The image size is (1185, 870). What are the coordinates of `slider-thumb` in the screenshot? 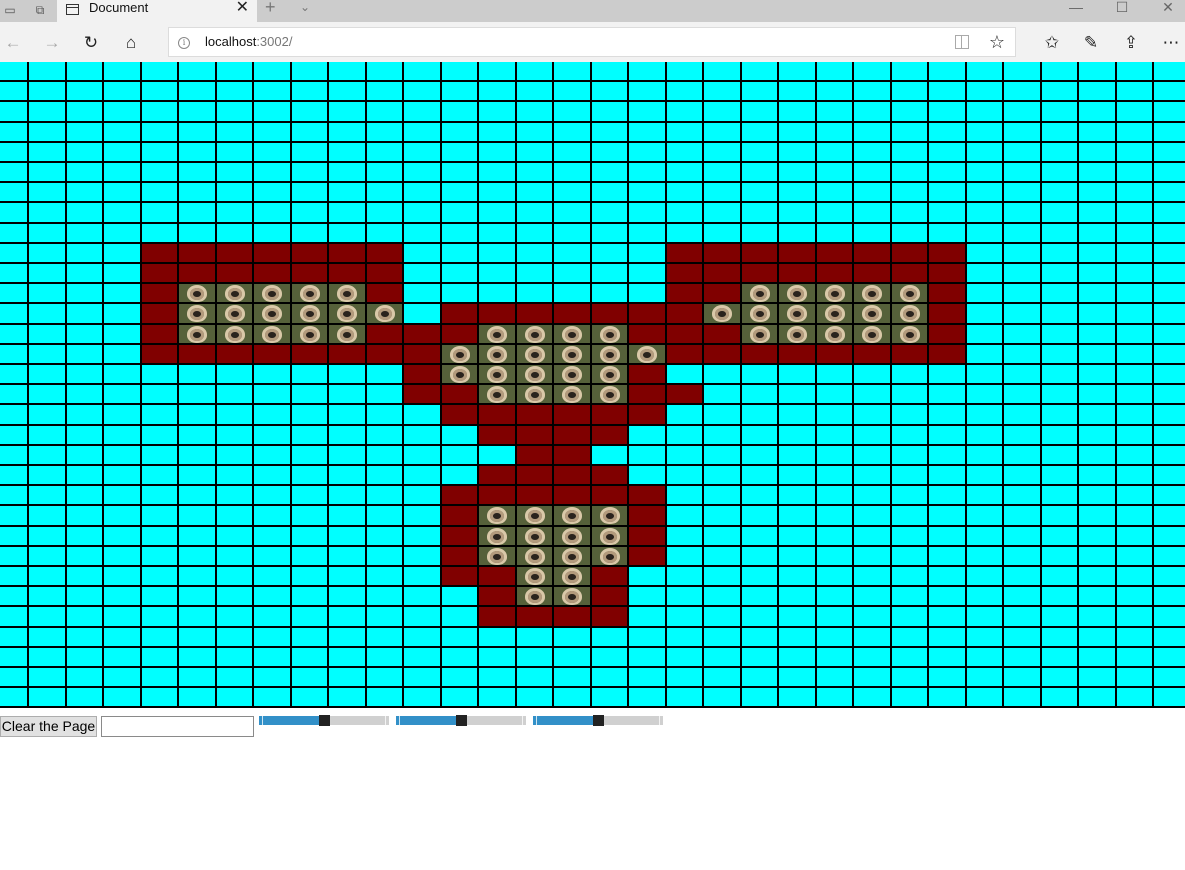 It's located at (598, 720).